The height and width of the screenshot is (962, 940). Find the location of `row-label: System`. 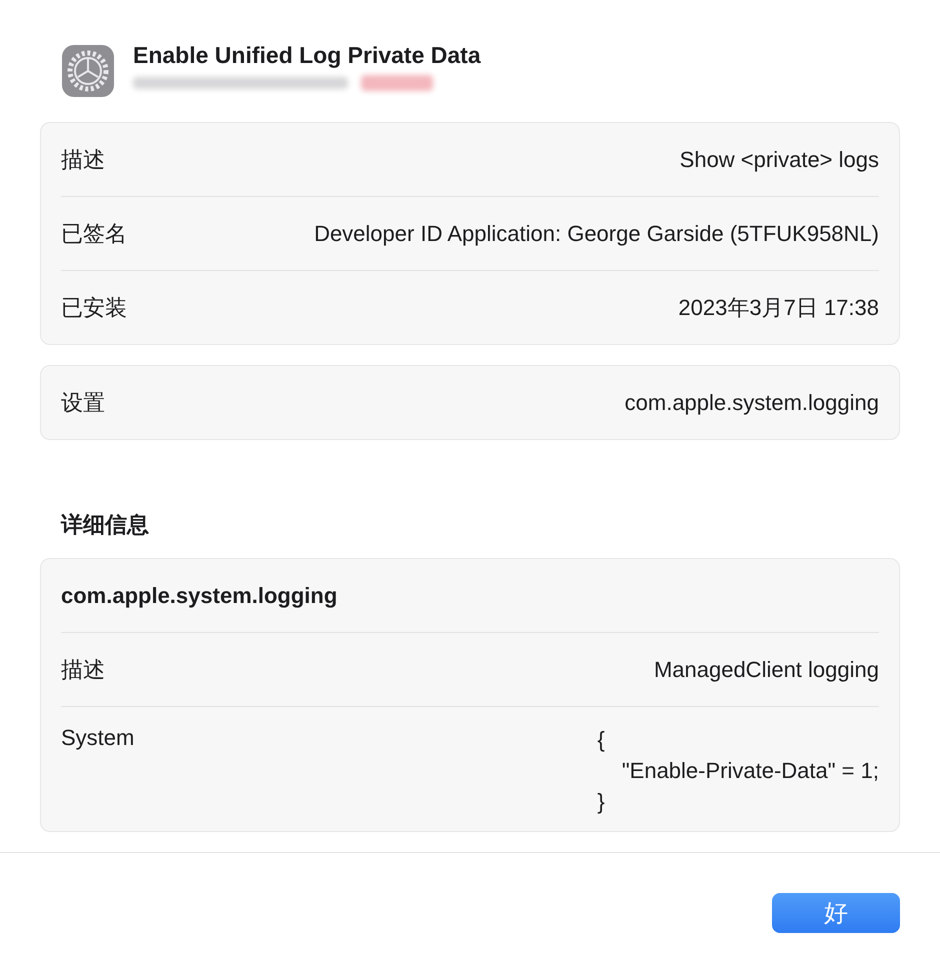

row-label: System is located at coordinates (97, 738).